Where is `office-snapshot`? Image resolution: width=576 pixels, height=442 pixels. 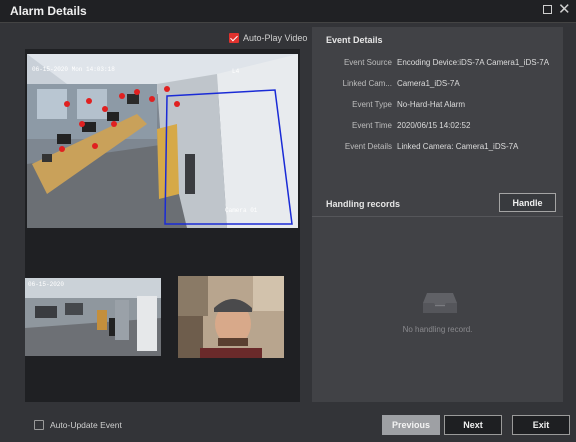 office-snapshot is located at coordinates (93, 317).